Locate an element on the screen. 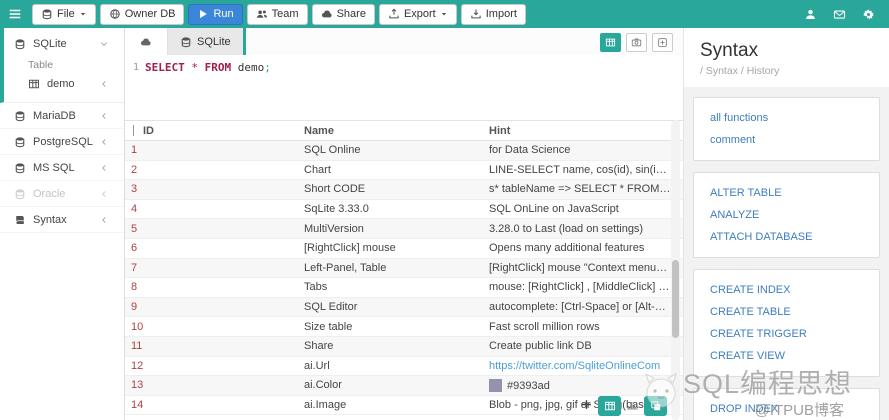 Image resolution: width=889 pixels, height=420 pixels. team-button: Team is located at coordinates (277, 14).